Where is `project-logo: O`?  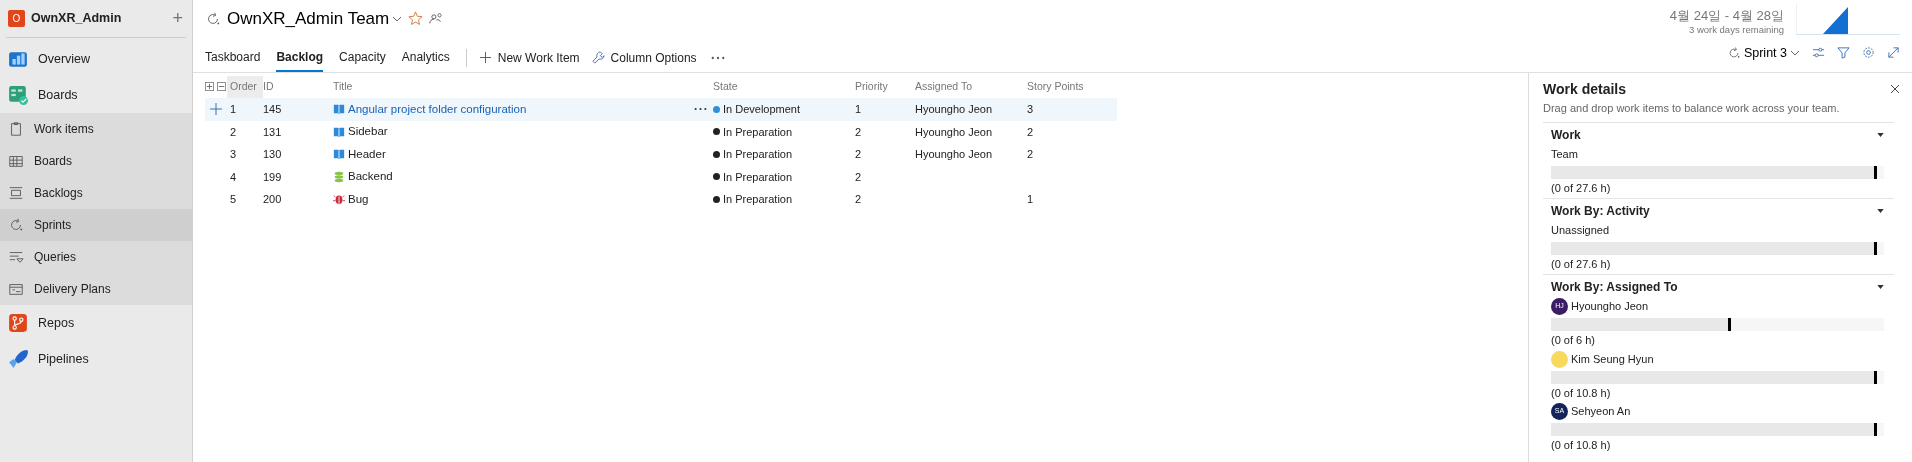 project-logo: O is located at coordinates (16, 18).